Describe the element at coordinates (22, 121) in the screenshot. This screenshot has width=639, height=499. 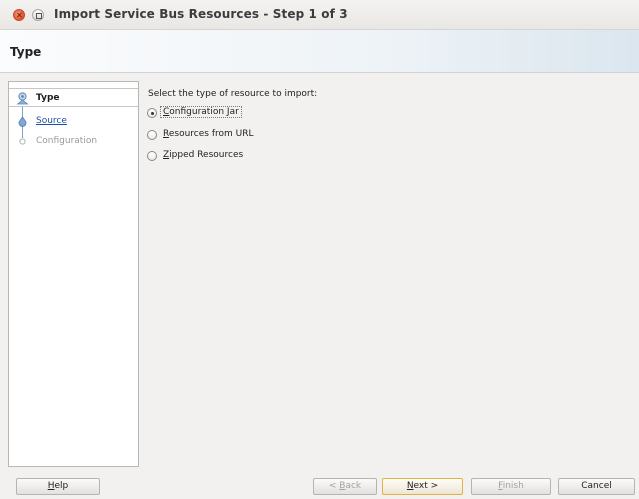
I see `visited-step-icon` at that location.